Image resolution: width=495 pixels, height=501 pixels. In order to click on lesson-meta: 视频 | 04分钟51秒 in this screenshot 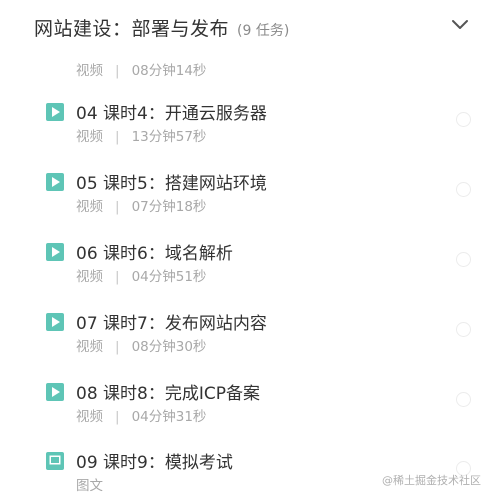, I will do `click(141, 275)`.